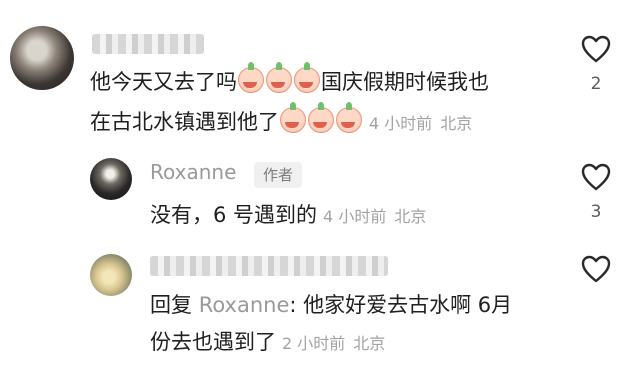 This screenshot has height=378, width=640. What do you see at coordinates (171, 305) in the screenshot?
I see `reply-prefix: 回复` at bounding box center [171, 305].